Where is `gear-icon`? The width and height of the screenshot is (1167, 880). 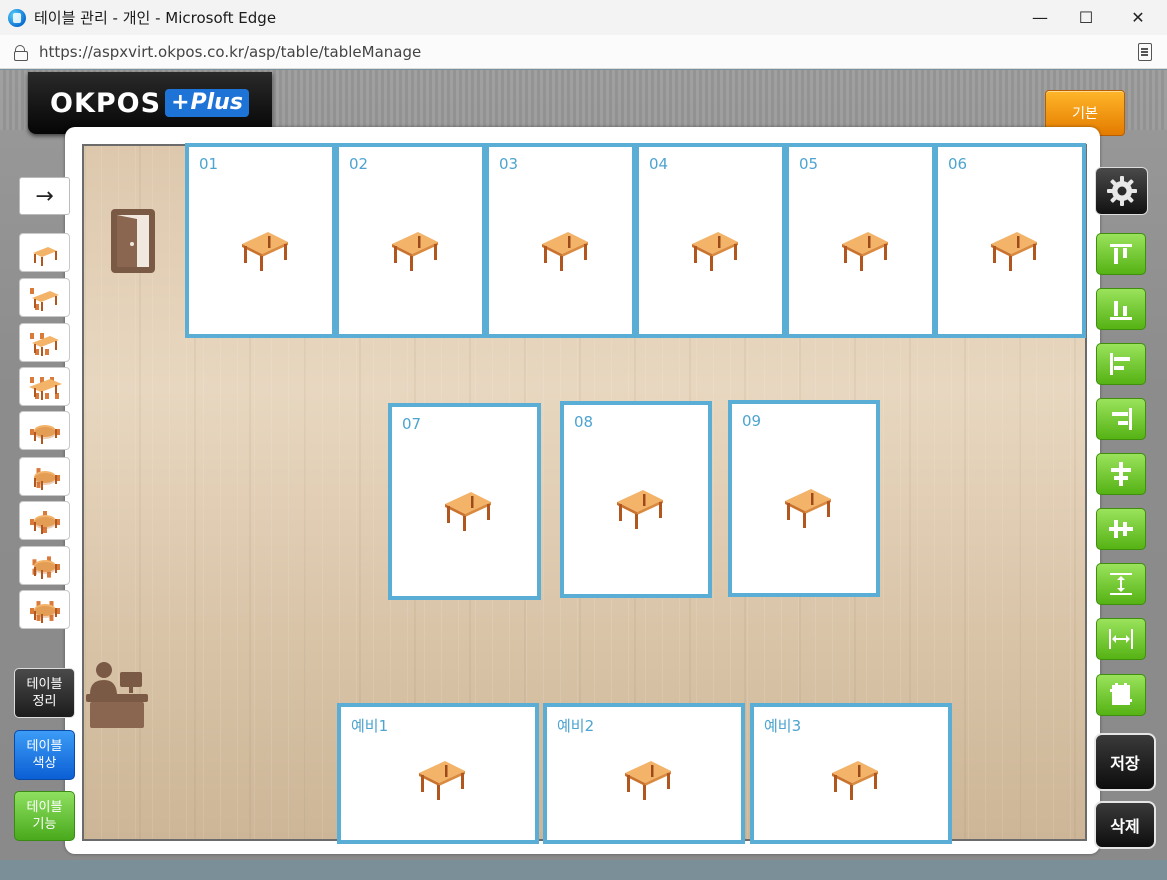
gear-icon is located at coordinates (1121, 191).